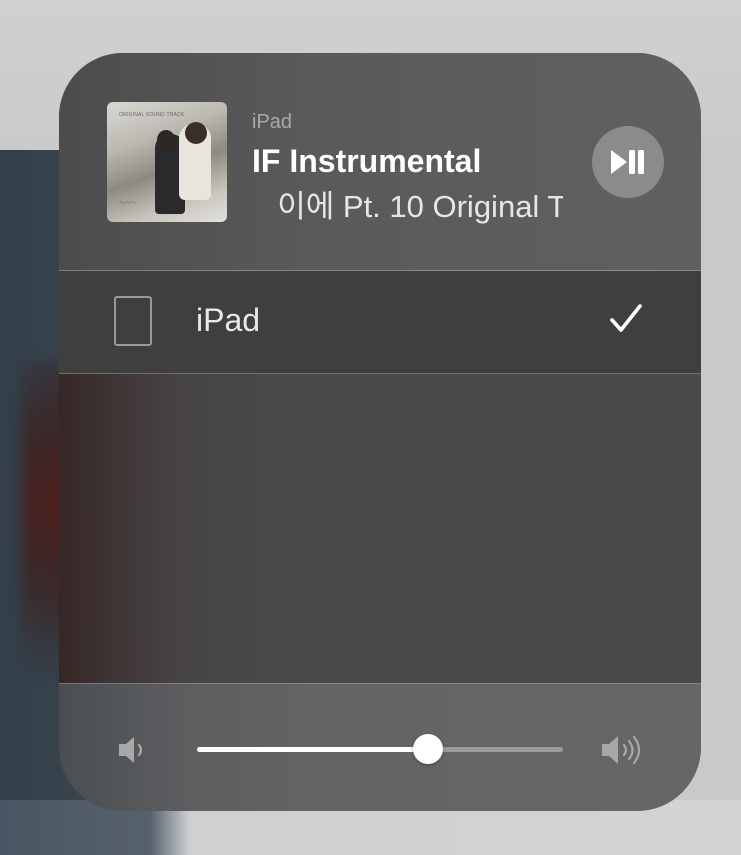 The image size is (741, 855). I want to click on artwork-caption-bottom: ～～～, so click(128, 204).